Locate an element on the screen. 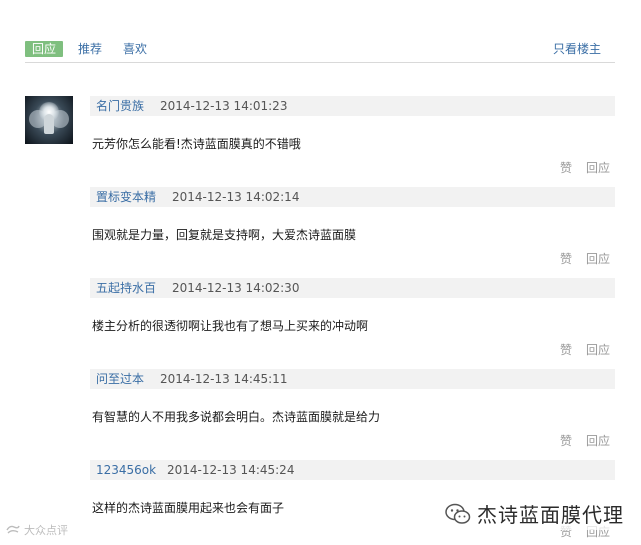  comment-author: 置标变本精 is located at coordinates (126, 197).